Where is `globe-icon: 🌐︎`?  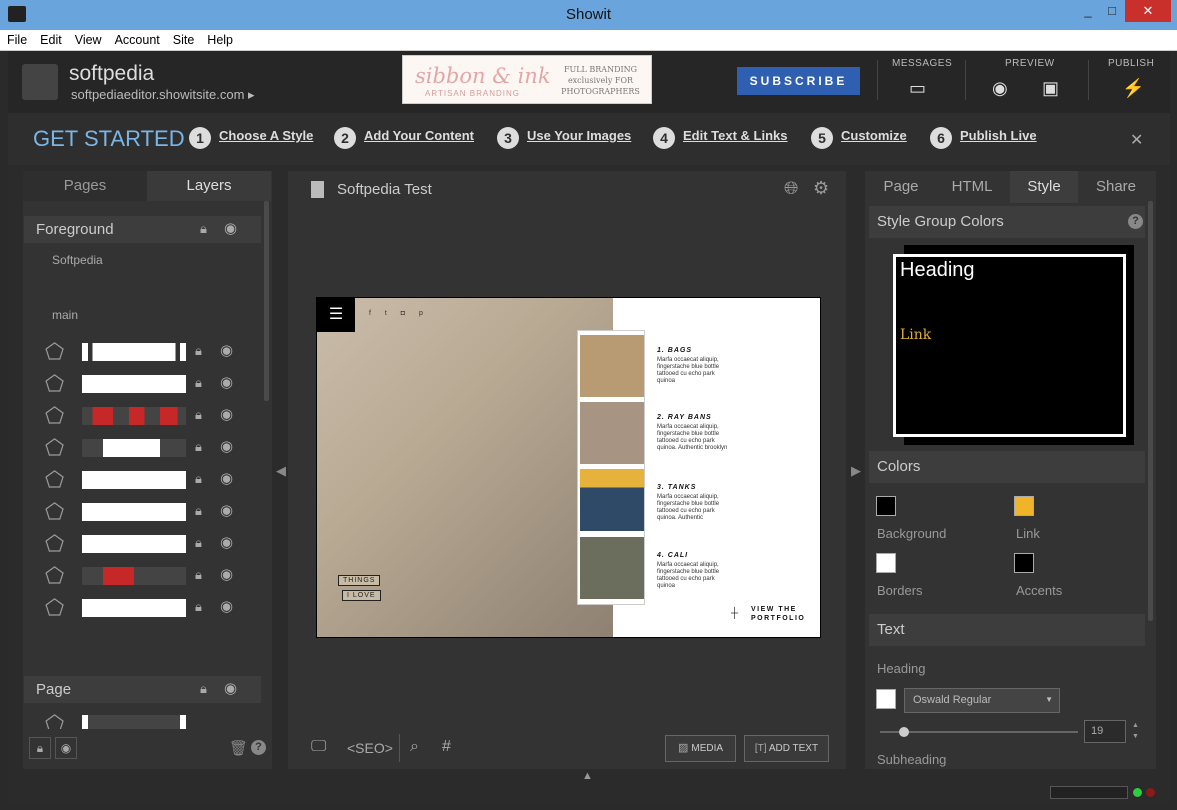
globe-icon: 🌐︎ is located at coordinates (791, 188).